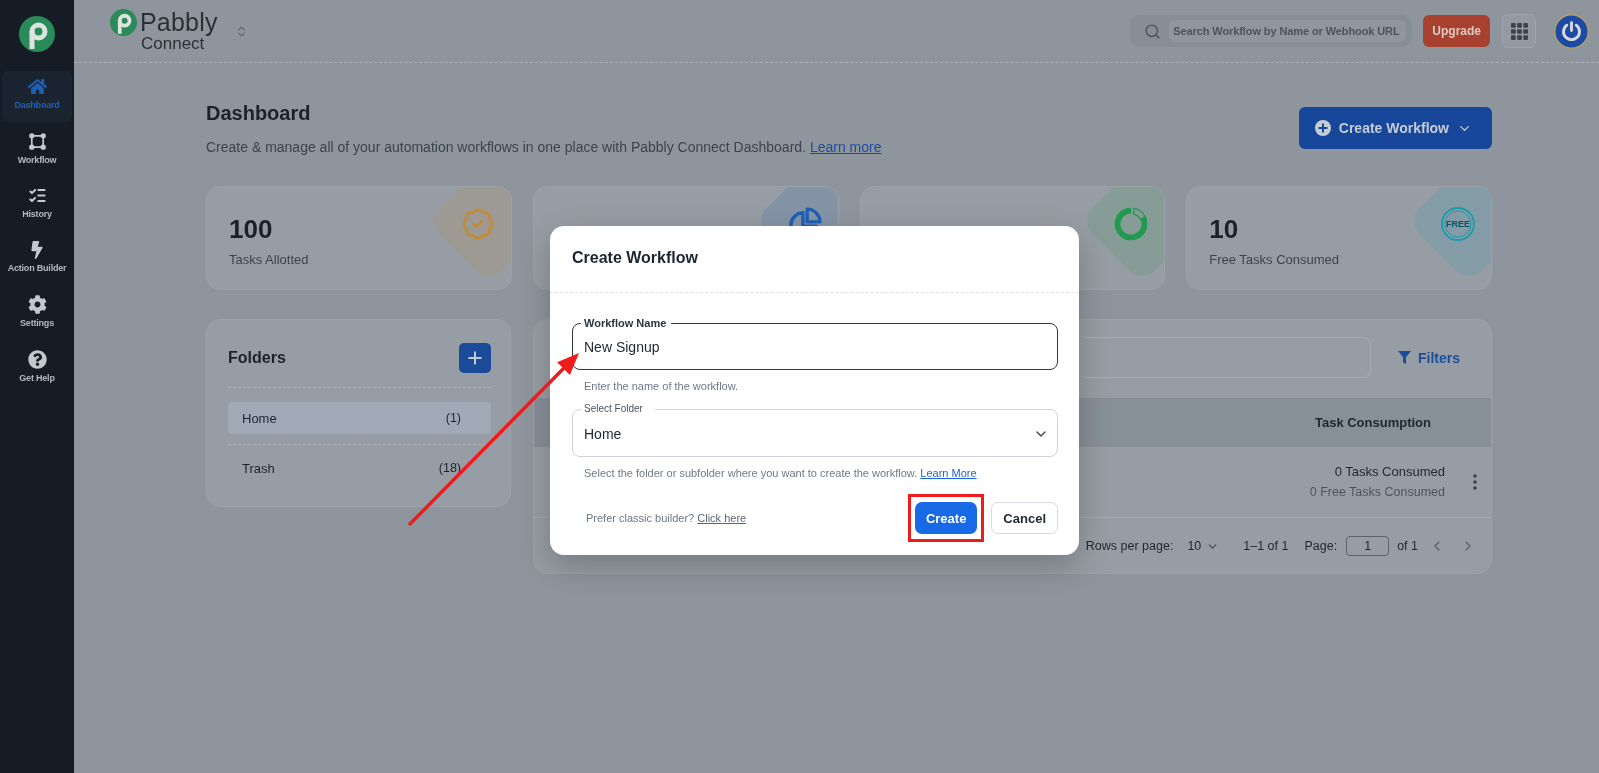 The height and width of the screenshot is (773, 1599). Describe the element at coordinates (946, 518) in the screenshot. I see `create-button: Create` at that location.